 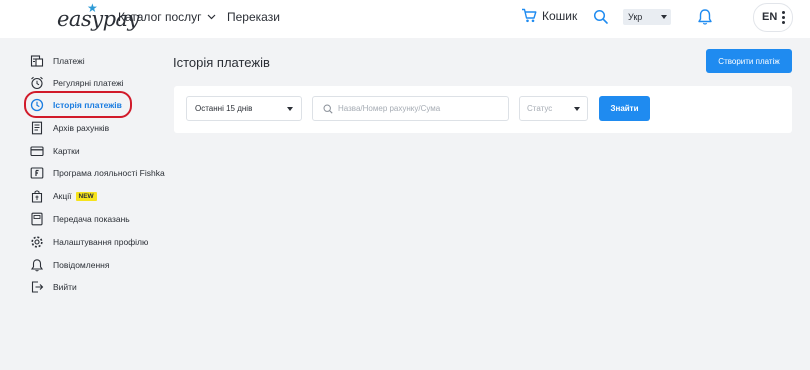 What do you see at coordinates (65, 287) in the screenshot?
I see `sidebar-item-label: Вийти` at bounding box center [65, 287].